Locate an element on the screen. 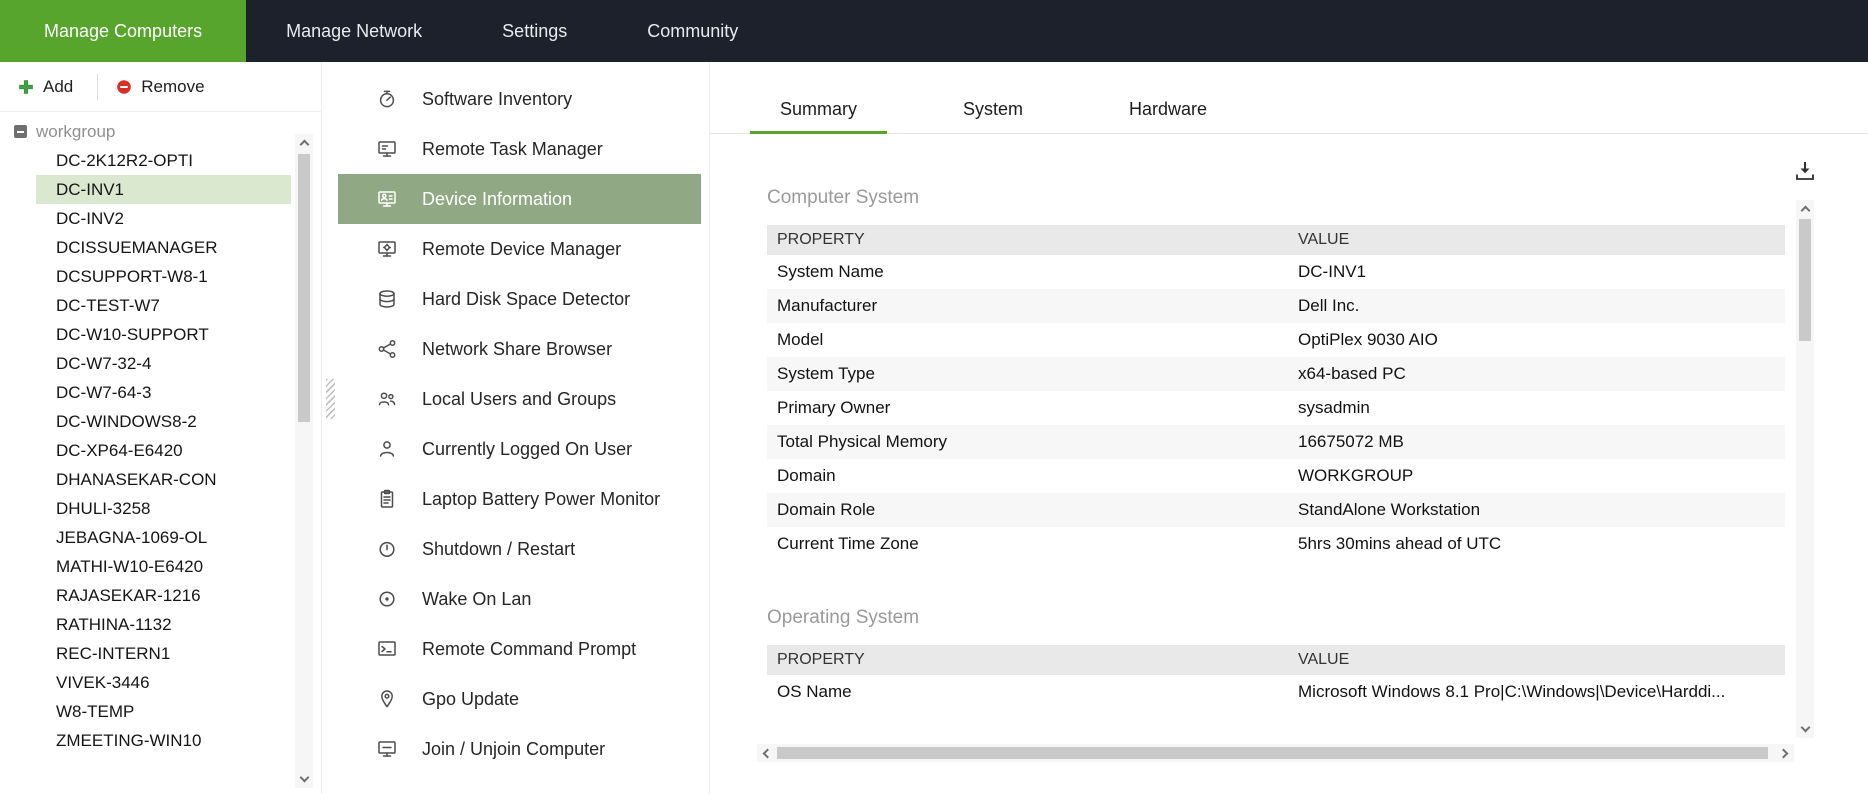 The image size is (1868, 794). nav-tab-manage-network: Manage Network is located at coordinates (354, 31).